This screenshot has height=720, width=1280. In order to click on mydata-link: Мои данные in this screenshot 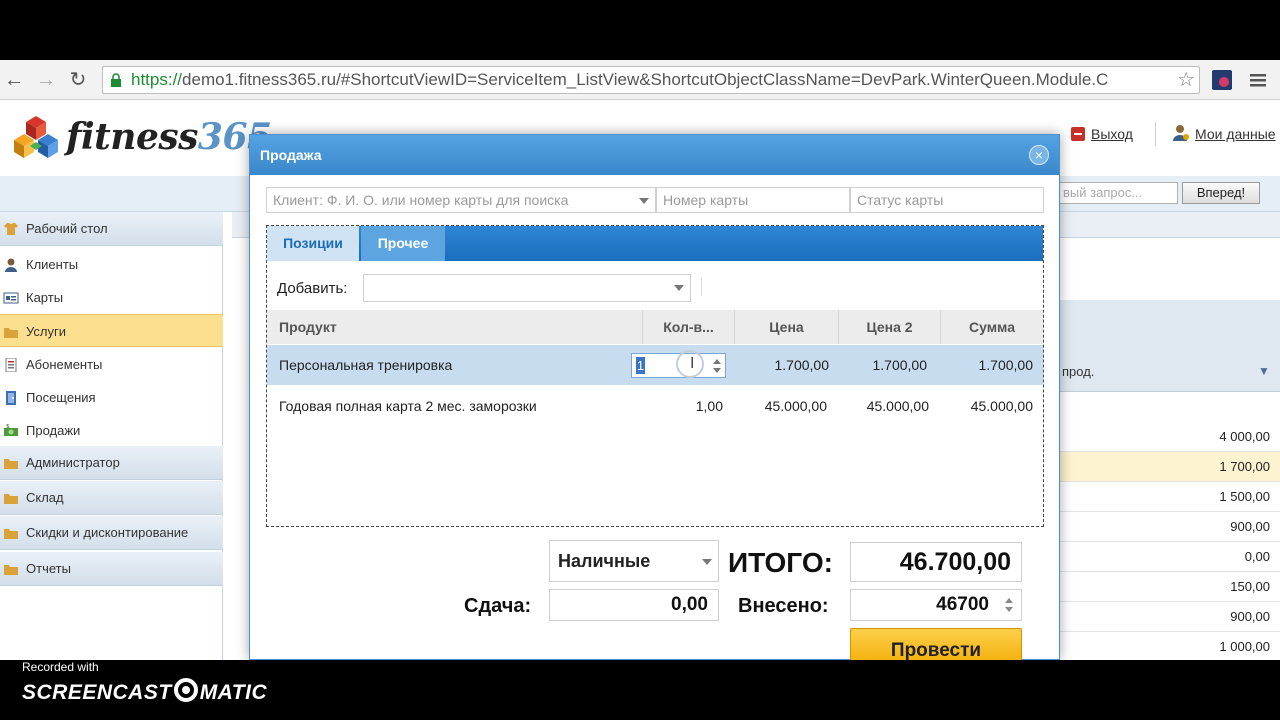, I will do `click(1235, 134)`.